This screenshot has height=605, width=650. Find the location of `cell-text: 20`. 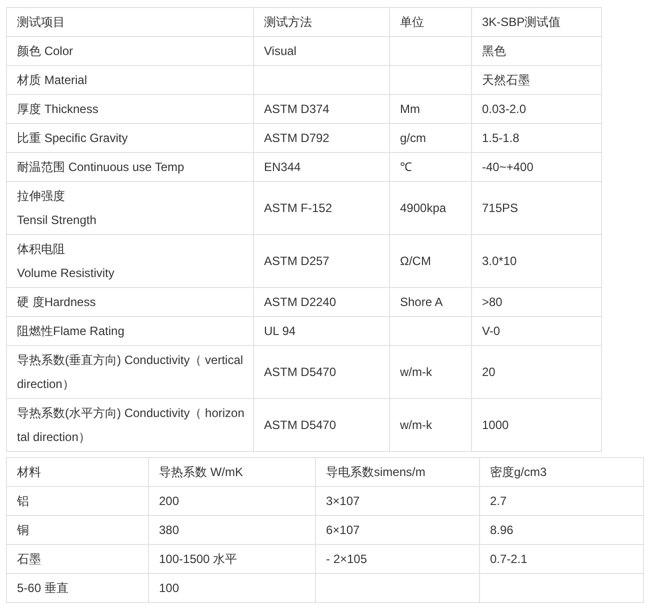

cell-text: 20 is located at coordinates (489, 372).